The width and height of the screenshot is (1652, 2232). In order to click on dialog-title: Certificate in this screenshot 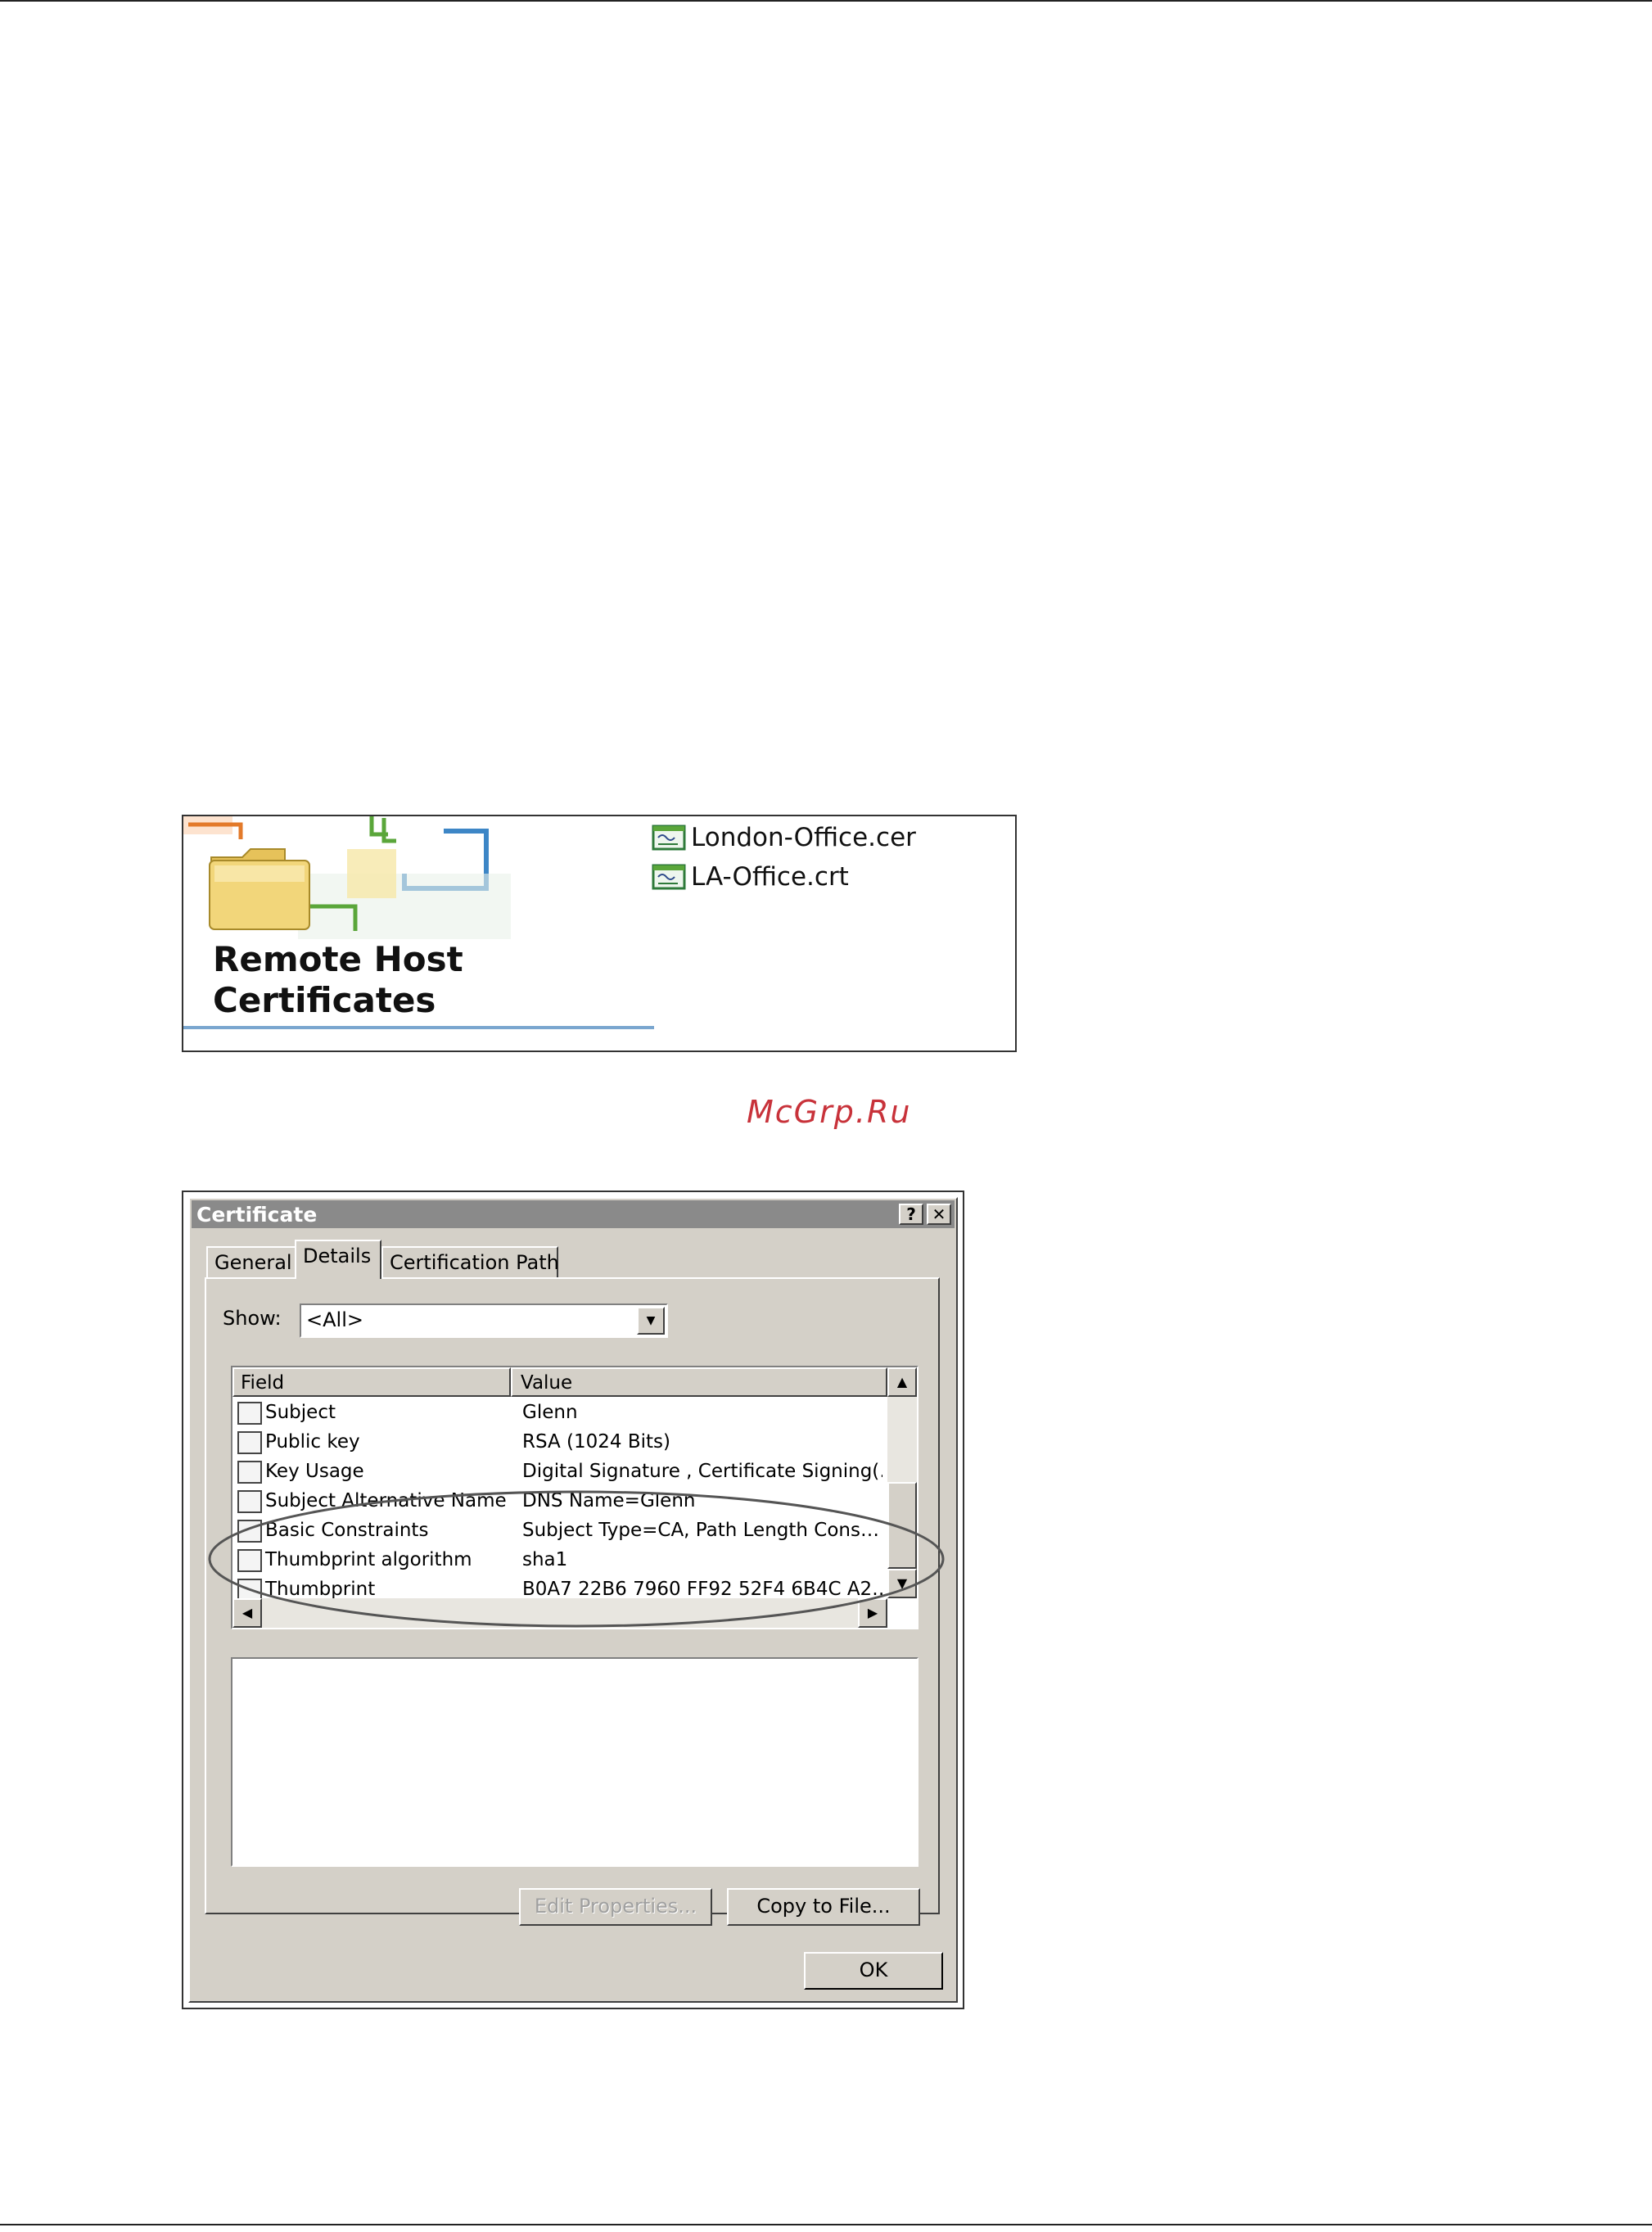, I will do `click(257, 1214)`.